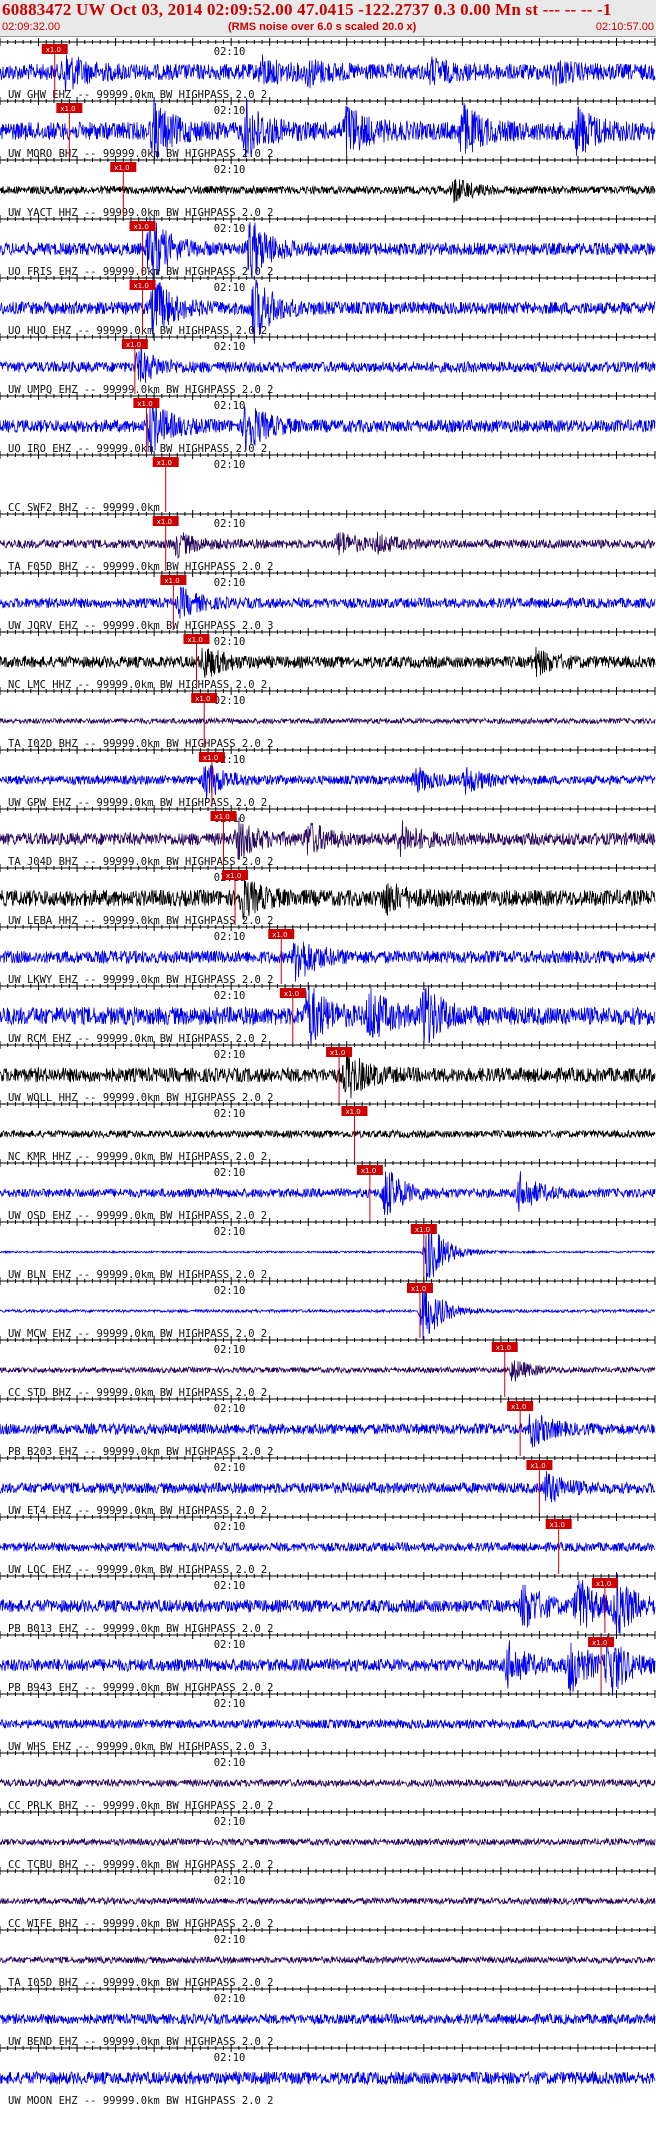  Describe the element at coordinates (322, 27) in the screenshot. I see `scale-note: (RMS noise over 6.0 s scaled 20.0 x)` at that location.